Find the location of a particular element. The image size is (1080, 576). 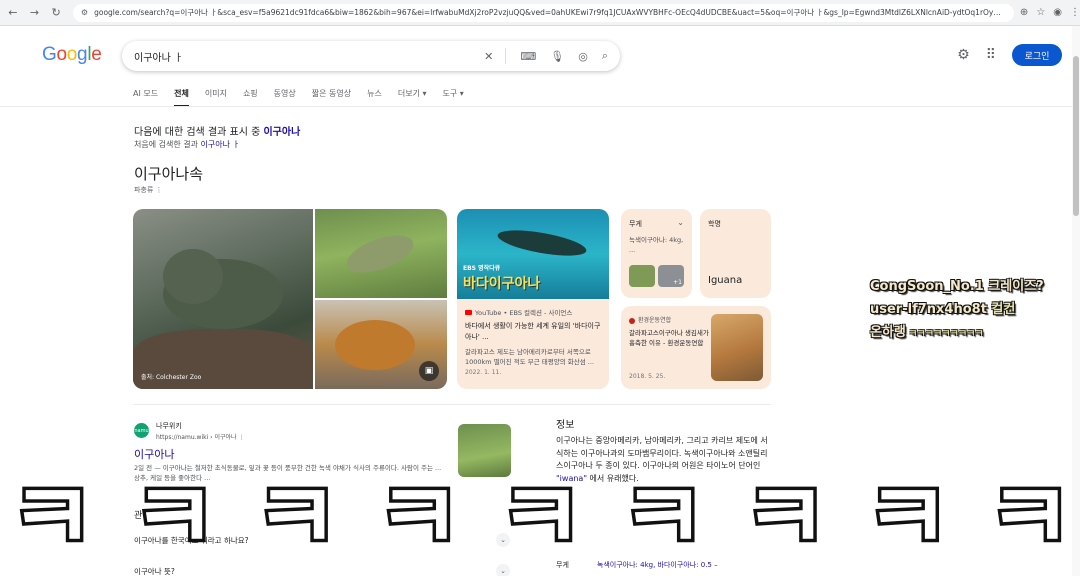

camera-lens-icon: ◎ is located at coordinates (583, 56).